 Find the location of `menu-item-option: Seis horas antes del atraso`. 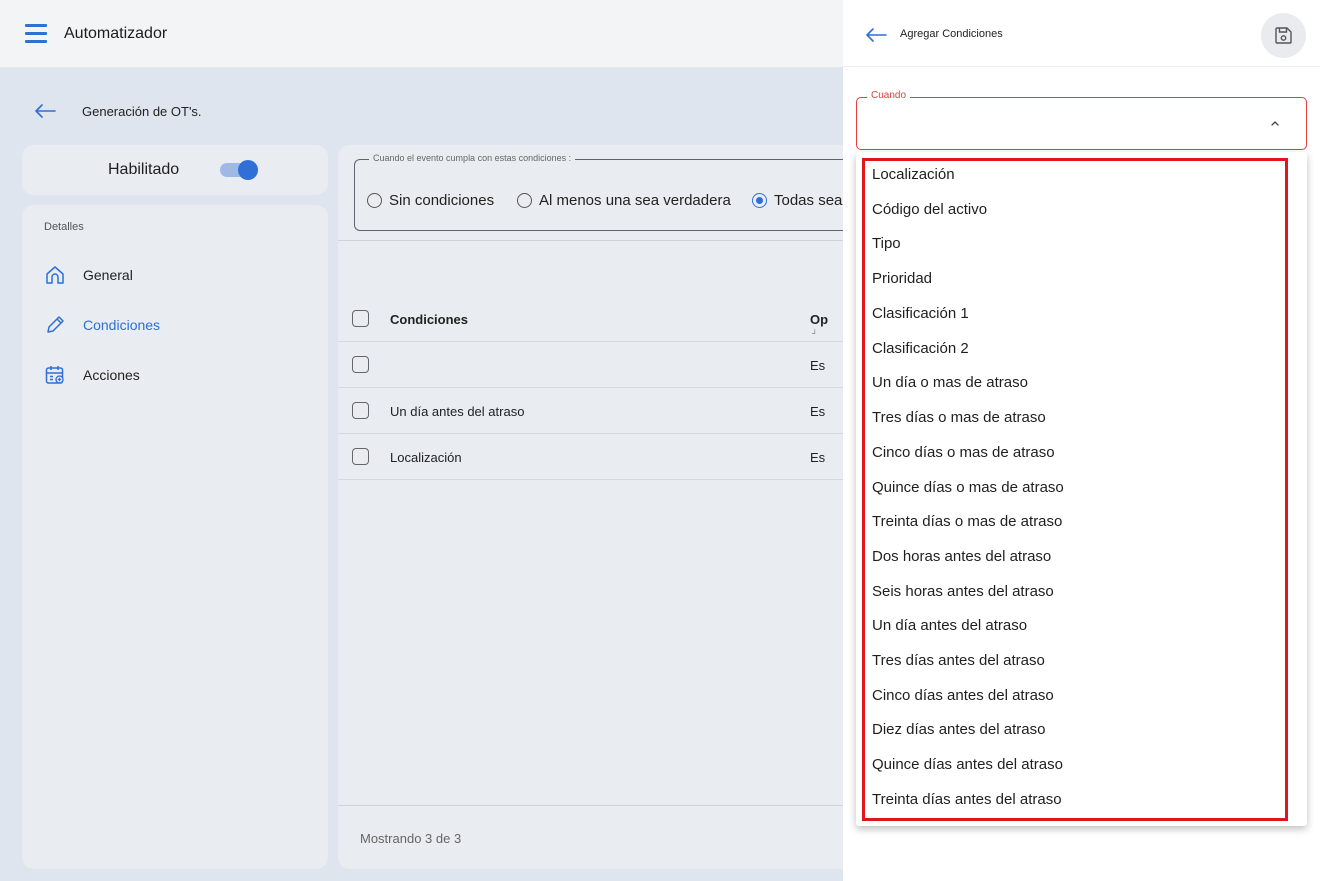

menu-item-option: Seis horas antes del atraso is located at coordinates (1077, 592).